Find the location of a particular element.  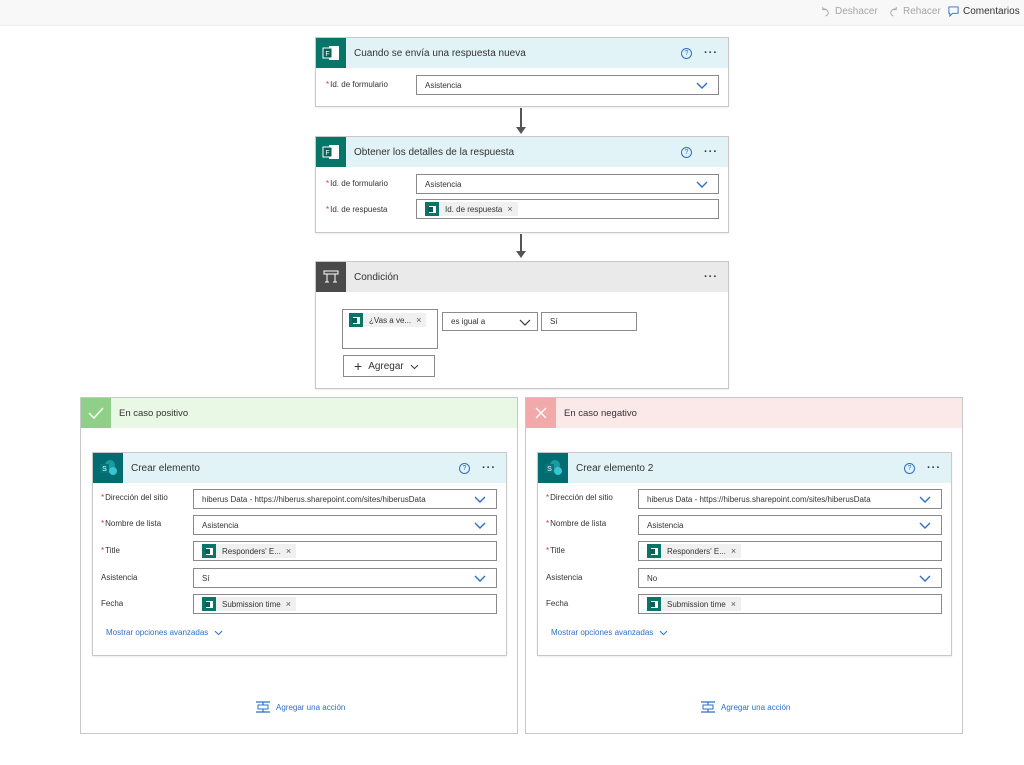

undo-button: Deshacer is located at coordinates (849, 11).